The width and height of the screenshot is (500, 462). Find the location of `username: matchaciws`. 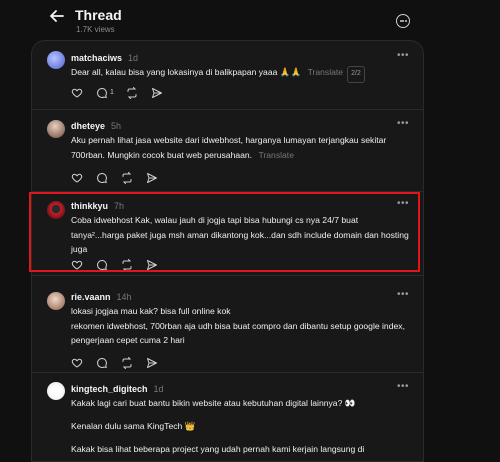

username: matchaciws is located at coordinates (96, 58).